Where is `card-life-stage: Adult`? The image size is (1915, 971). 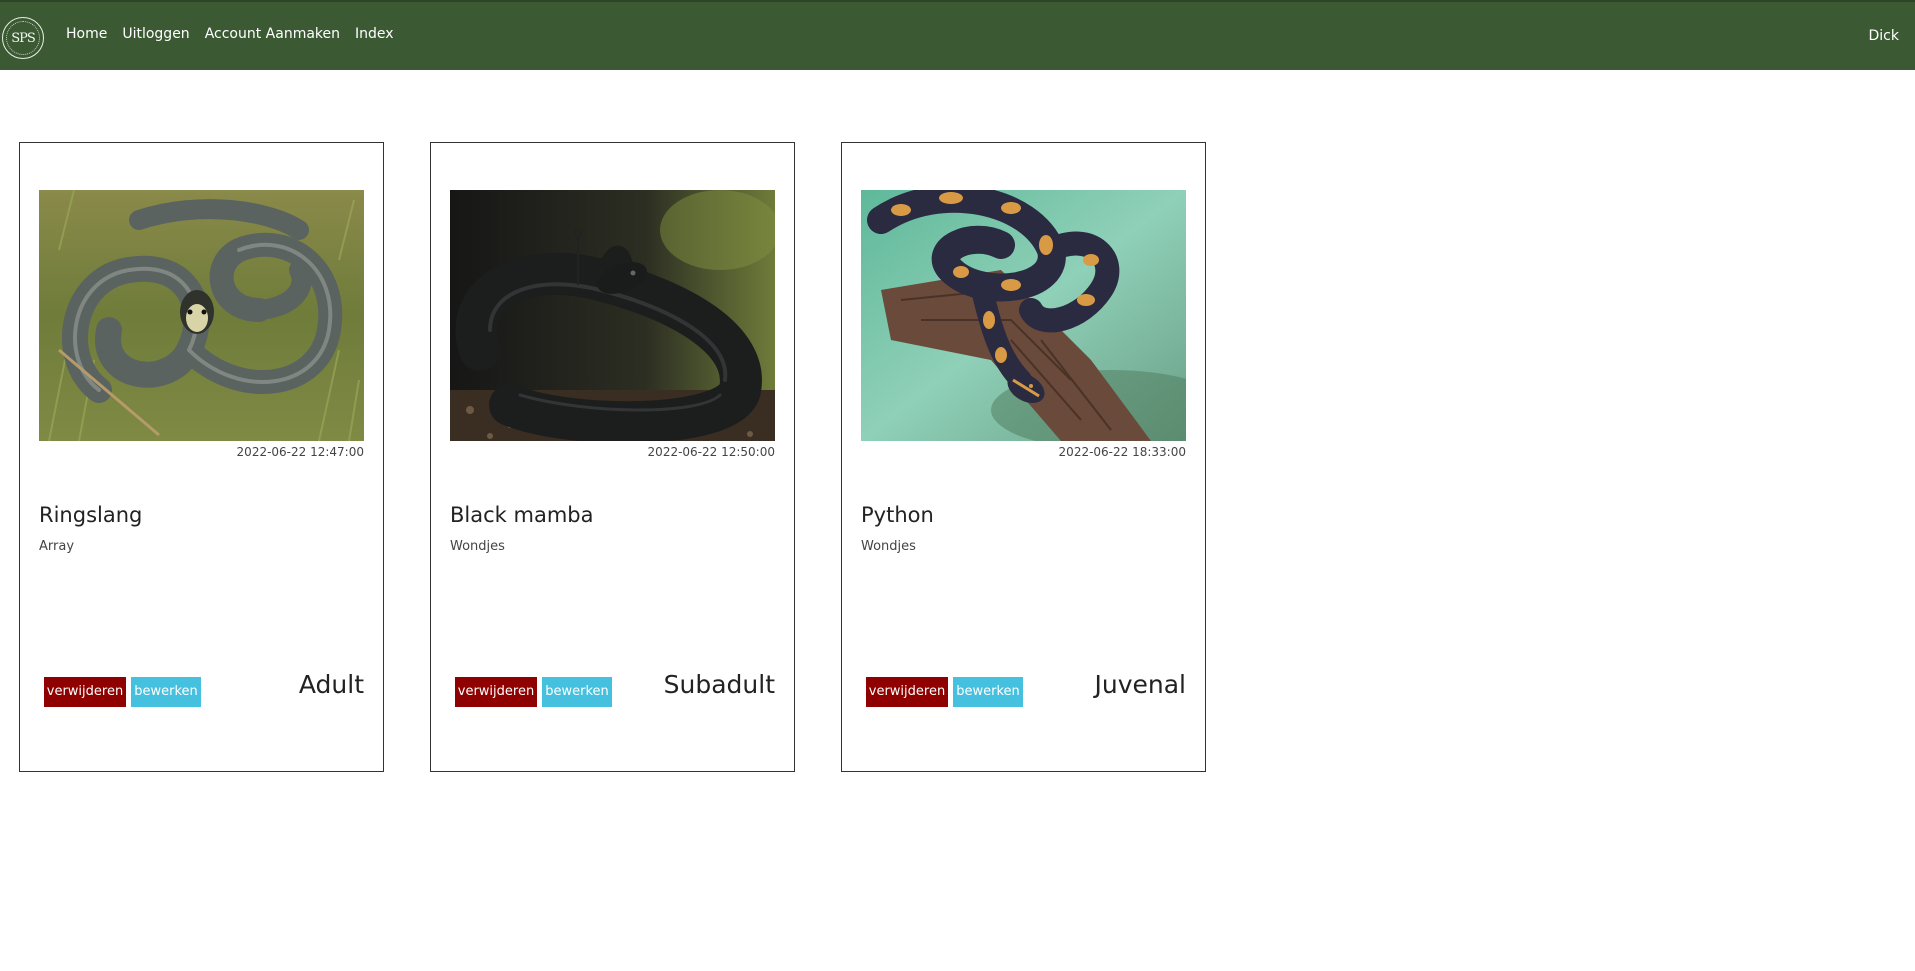 card-life-stage: Adult is located at coordinates (331, 684).